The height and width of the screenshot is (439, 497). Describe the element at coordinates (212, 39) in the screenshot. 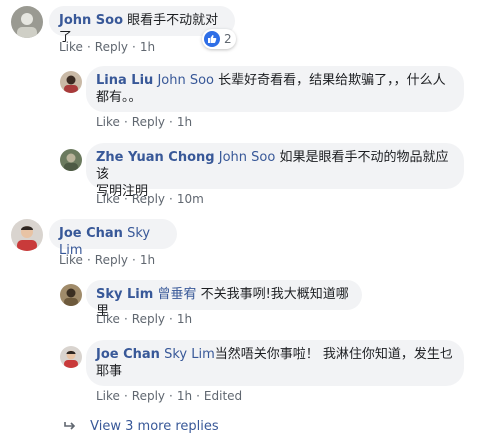

I see `like-icon` at that location.